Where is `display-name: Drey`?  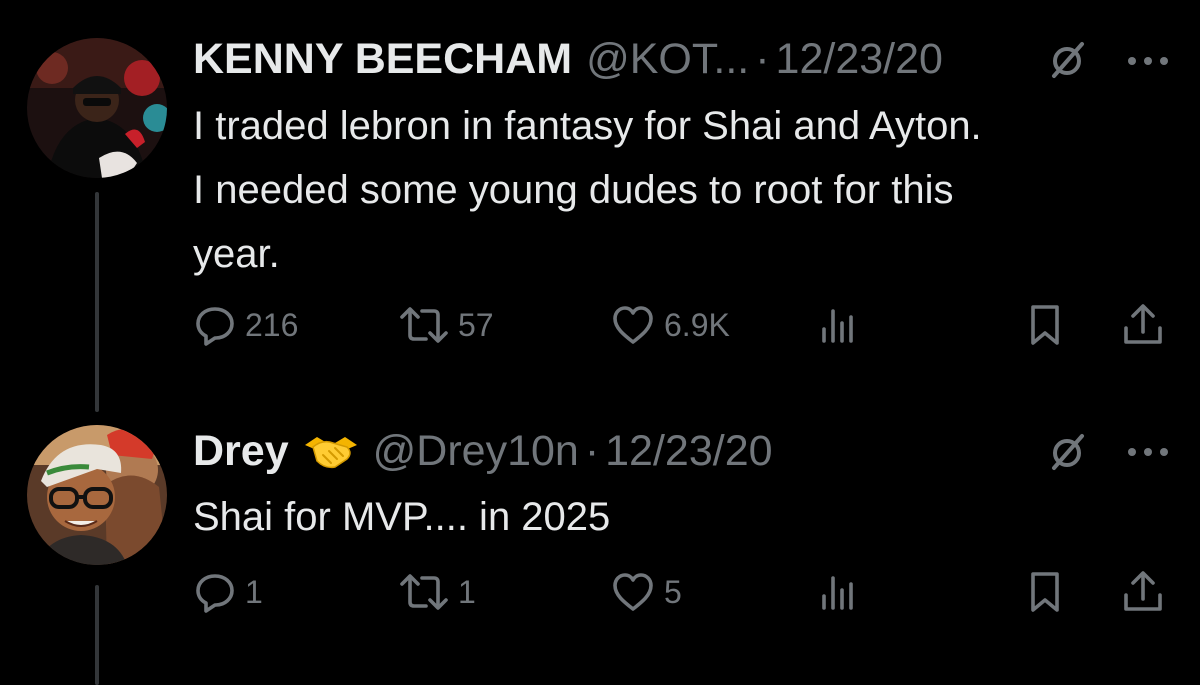 display-name: Drey is located at coordinates (241, 451).